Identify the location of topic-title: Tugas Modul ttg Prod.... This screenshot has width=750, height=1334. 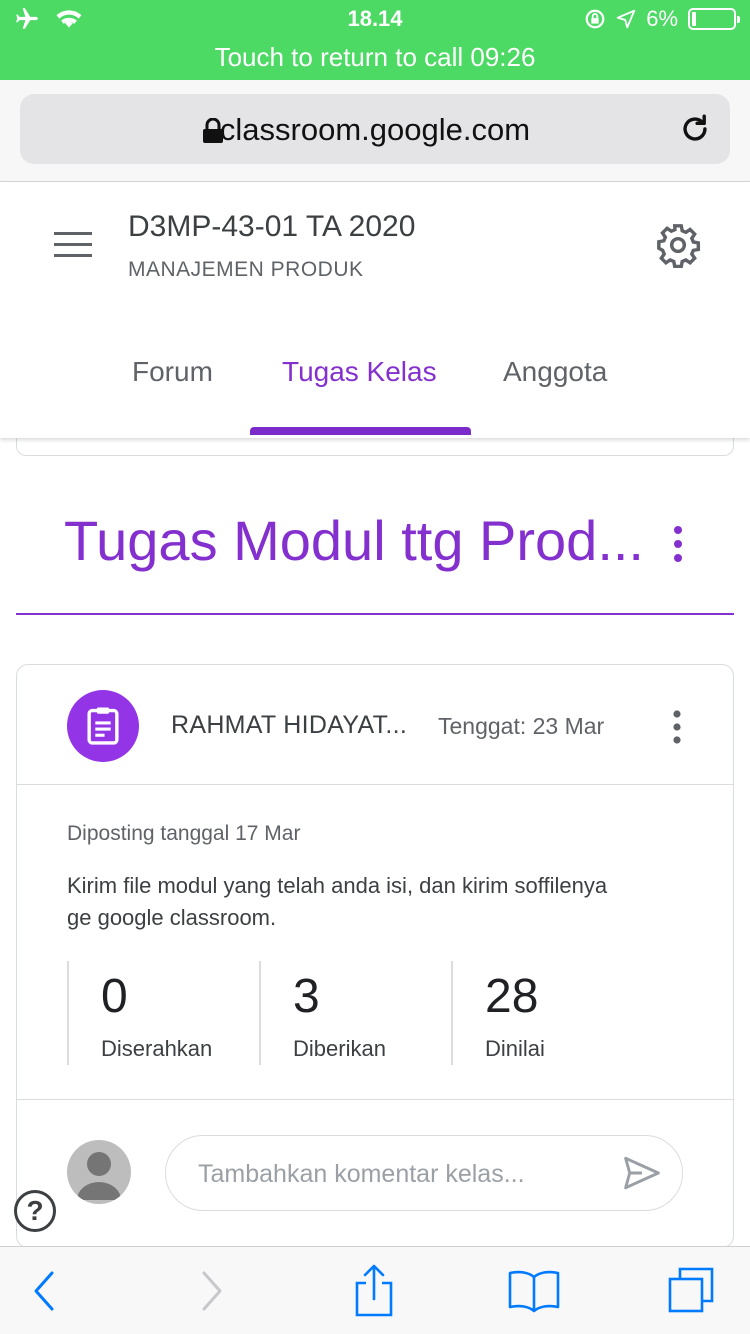
(354, 540).